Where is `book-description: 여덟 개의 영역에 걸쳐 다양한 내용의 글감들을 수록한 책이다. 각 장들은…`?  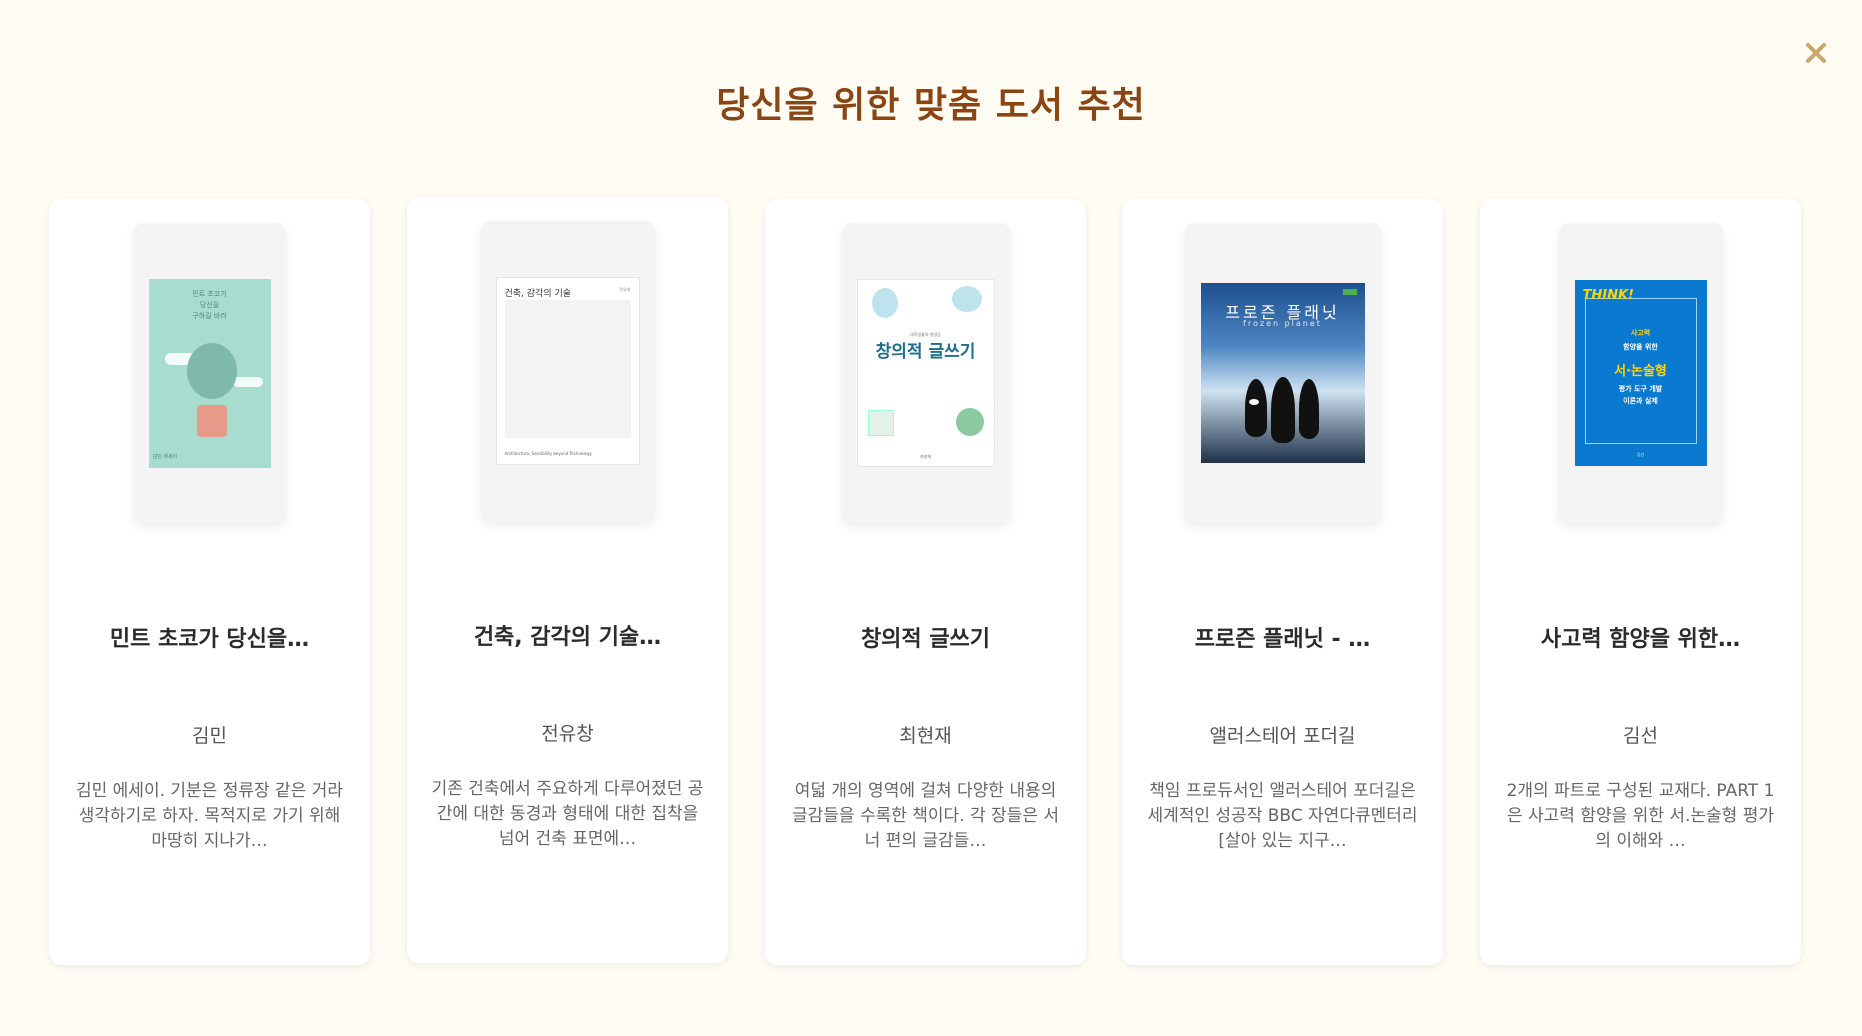 book-description: 여덟 개의 영역에 걸쳐 다양한 내용의 글감들을 수록한 책이다. 각 장들은… is located at coordinates (925, 816).